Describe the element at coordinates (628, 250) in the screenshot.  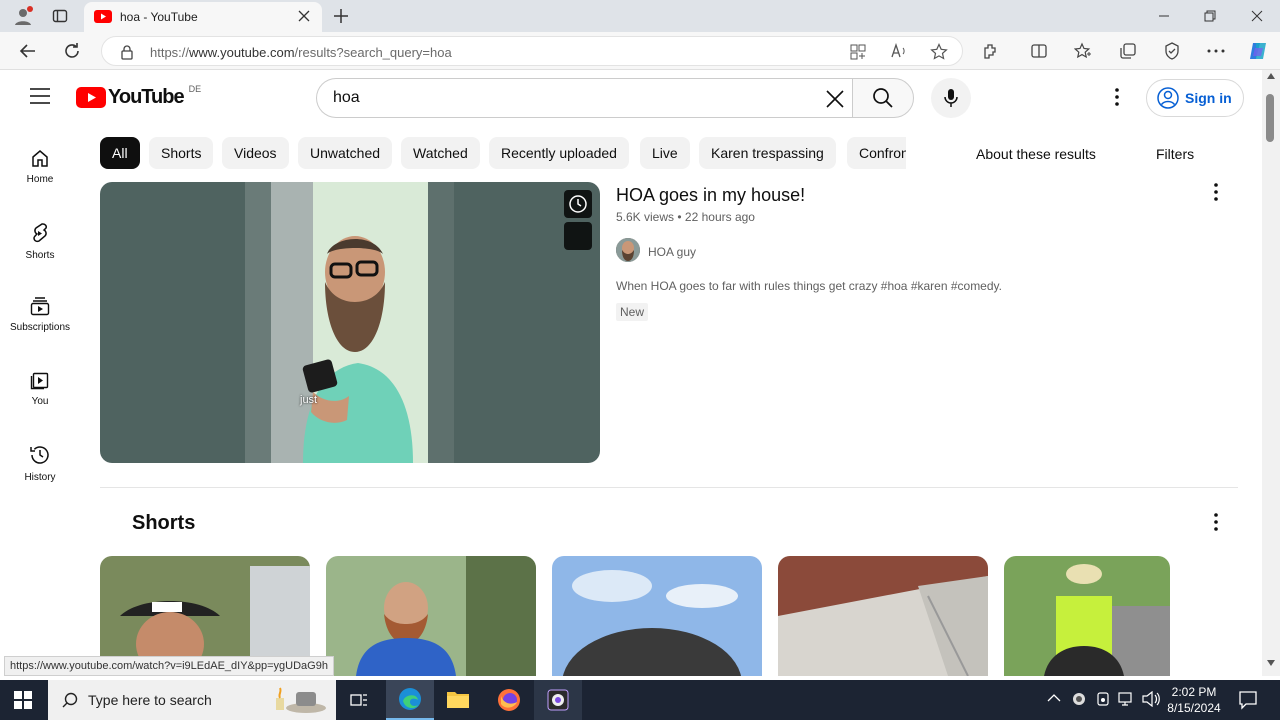
I see `channel-avatar` at that location.